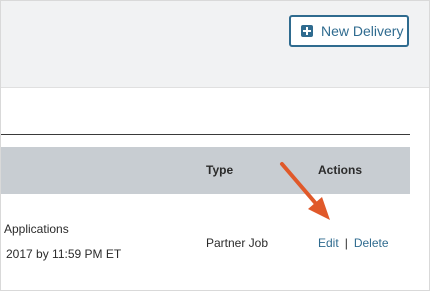 Image resolution: width=432 pixels, height=293 pixels. Describe the element at coordinates (340, 170) in the screenshot. I see `column-header-actions: Actions` at that location.